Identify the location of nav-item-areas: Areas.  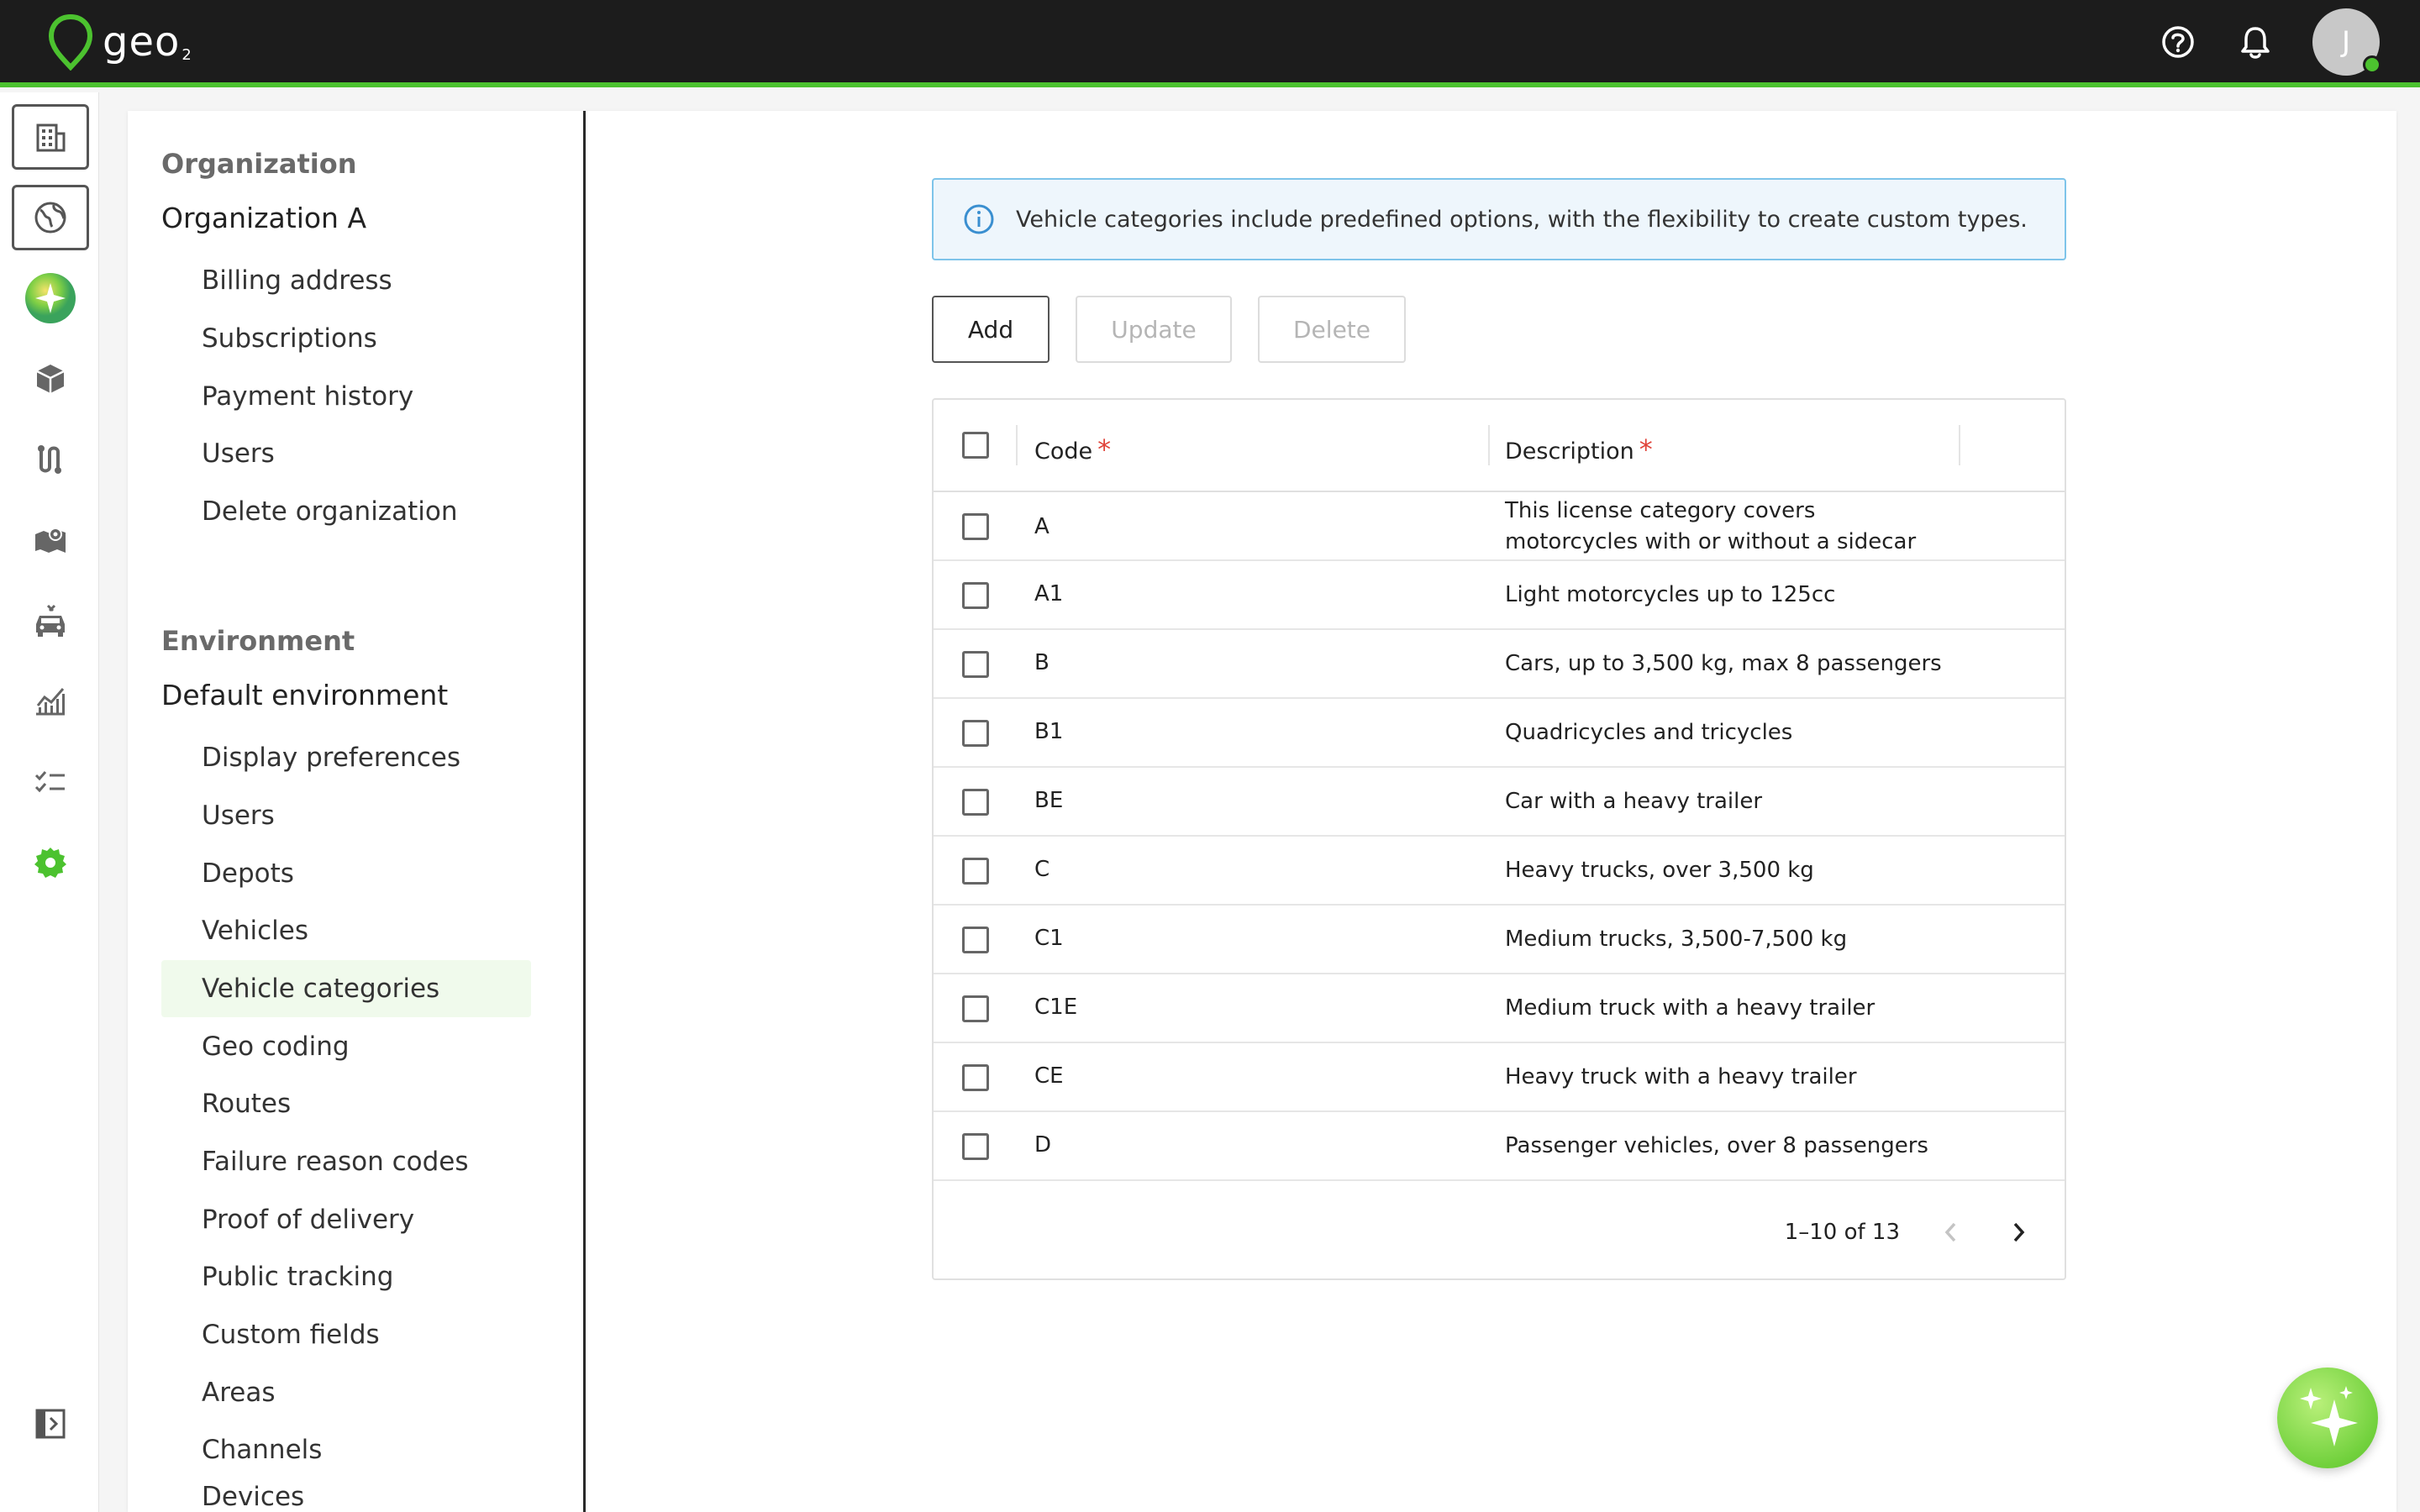
(346, 1392).